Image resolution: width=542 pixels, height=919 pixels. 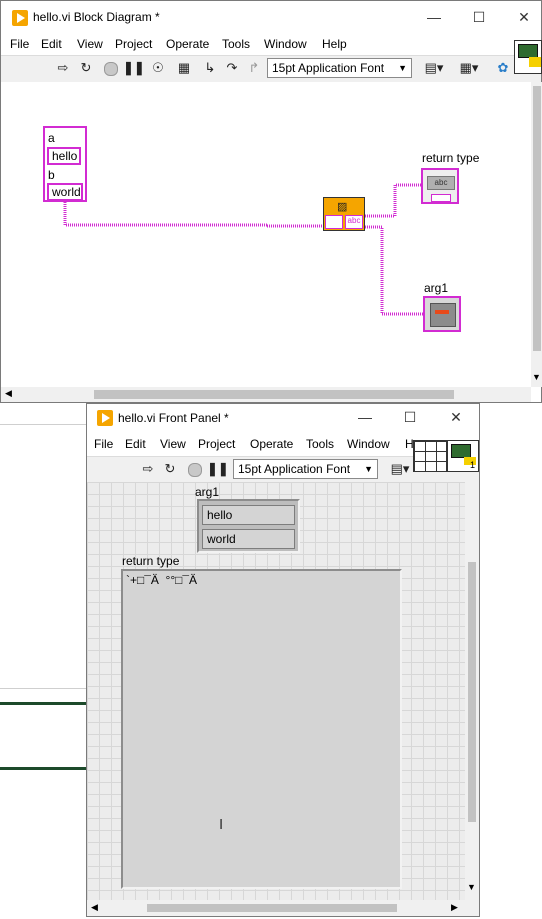 What do you see at coordinates (248, 526) in the screenshot?
I see `arg1-cluster: hello world` at bounding box center [248, 526].